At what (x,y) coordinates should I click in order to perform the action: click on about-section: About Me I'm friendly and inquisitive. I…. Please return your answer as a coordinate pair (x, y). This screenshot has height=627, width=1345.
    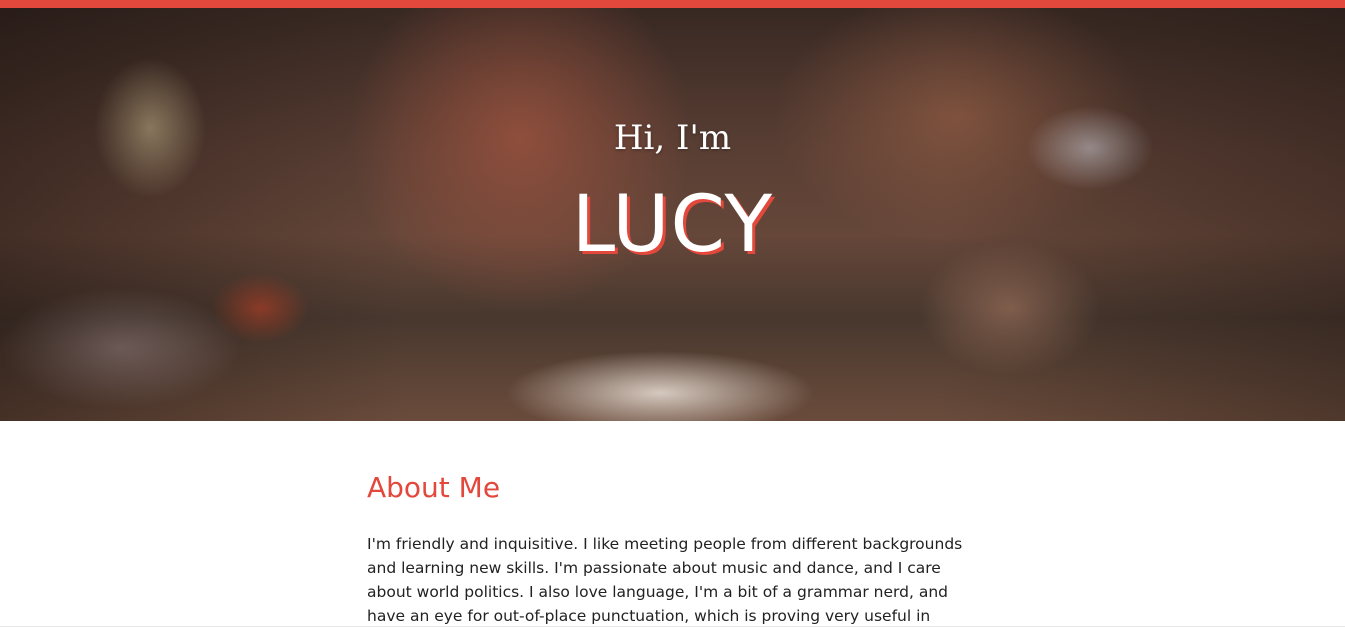
    Looking at the image, I should click on (677, 547).